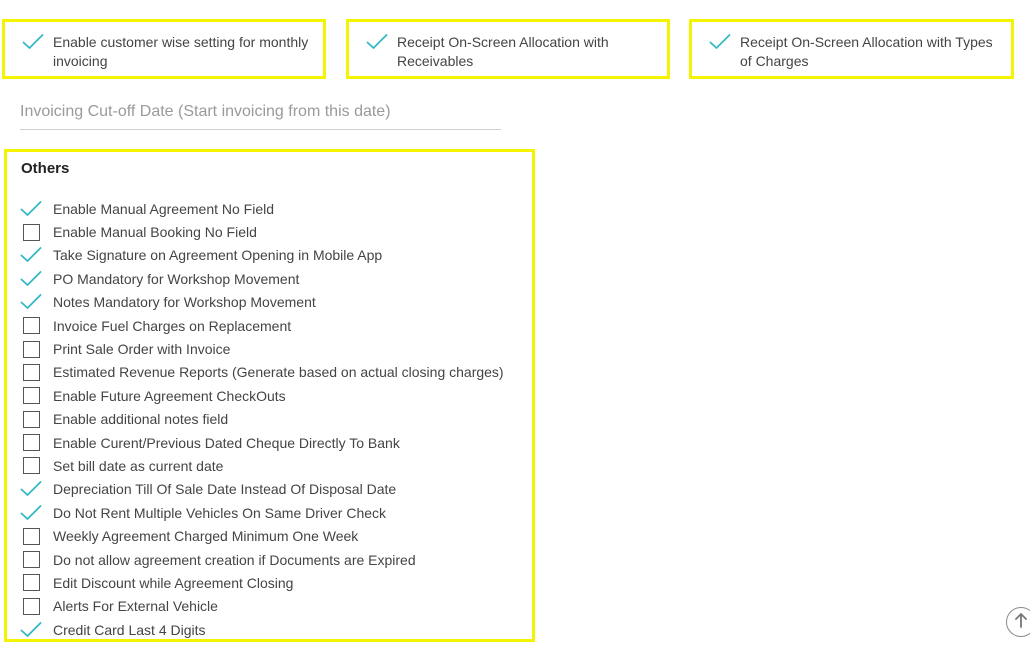 This screenshot has height=645, width=1030. I want to click on option-label: Credit Card Last 4 Digits, so click(129, 629).